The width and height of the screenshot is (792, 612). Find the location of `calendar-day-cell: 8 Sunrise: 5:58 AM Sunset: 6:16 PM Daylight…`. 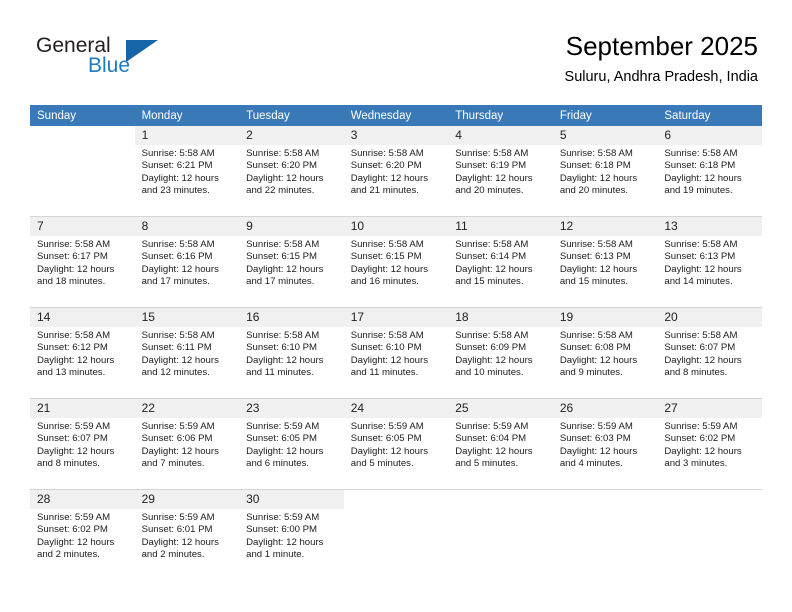

calendar-day-cell: 8 Sunrise: 5:58 AM Sunset: 6:16 PM Daylight… is located at coordinates (187, 262).